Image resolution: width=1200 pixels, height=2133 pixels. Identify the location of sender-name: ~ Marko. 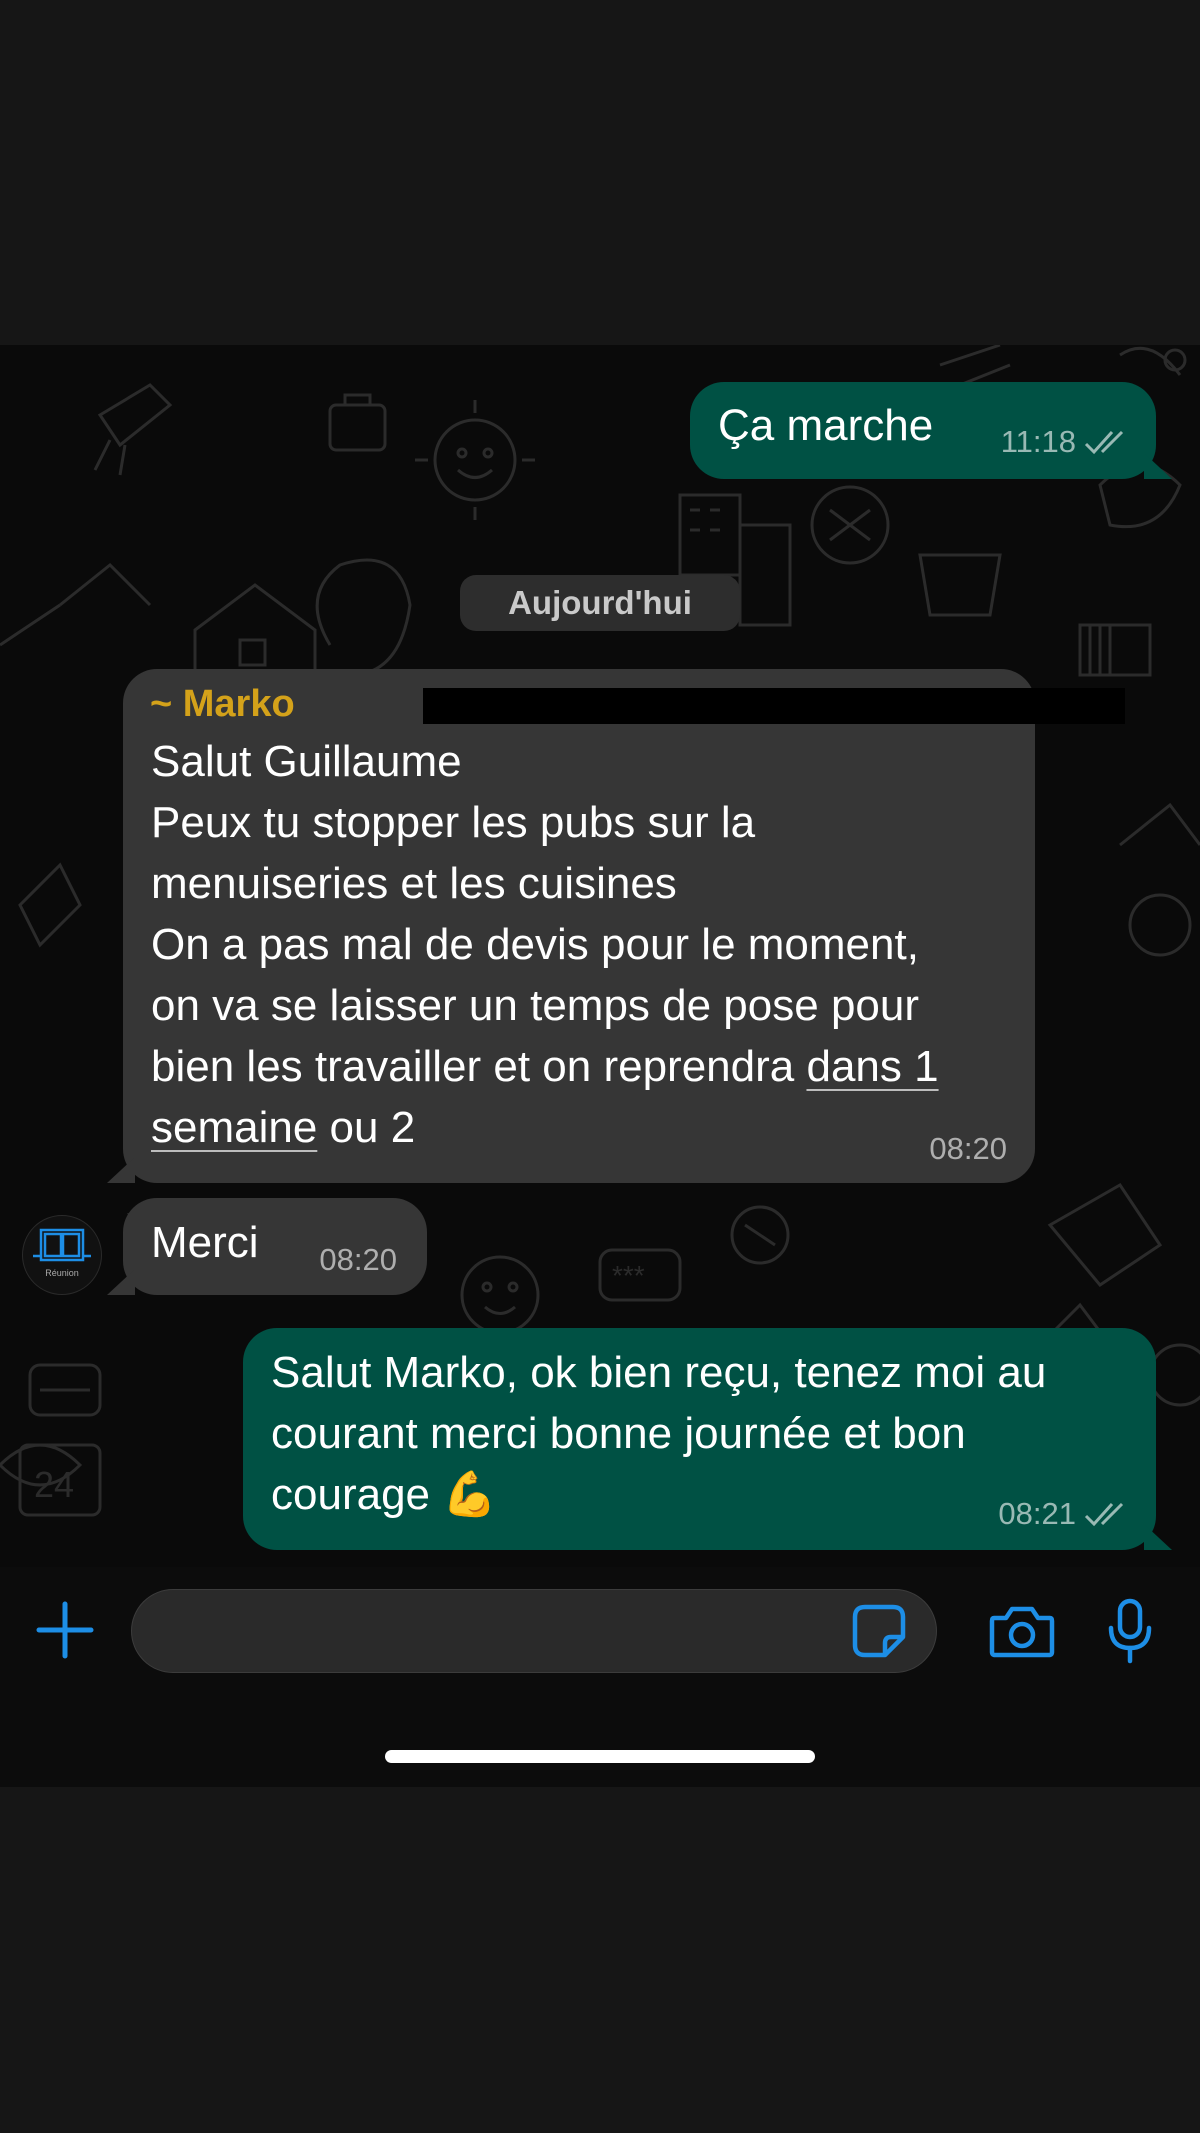
(222, 704).